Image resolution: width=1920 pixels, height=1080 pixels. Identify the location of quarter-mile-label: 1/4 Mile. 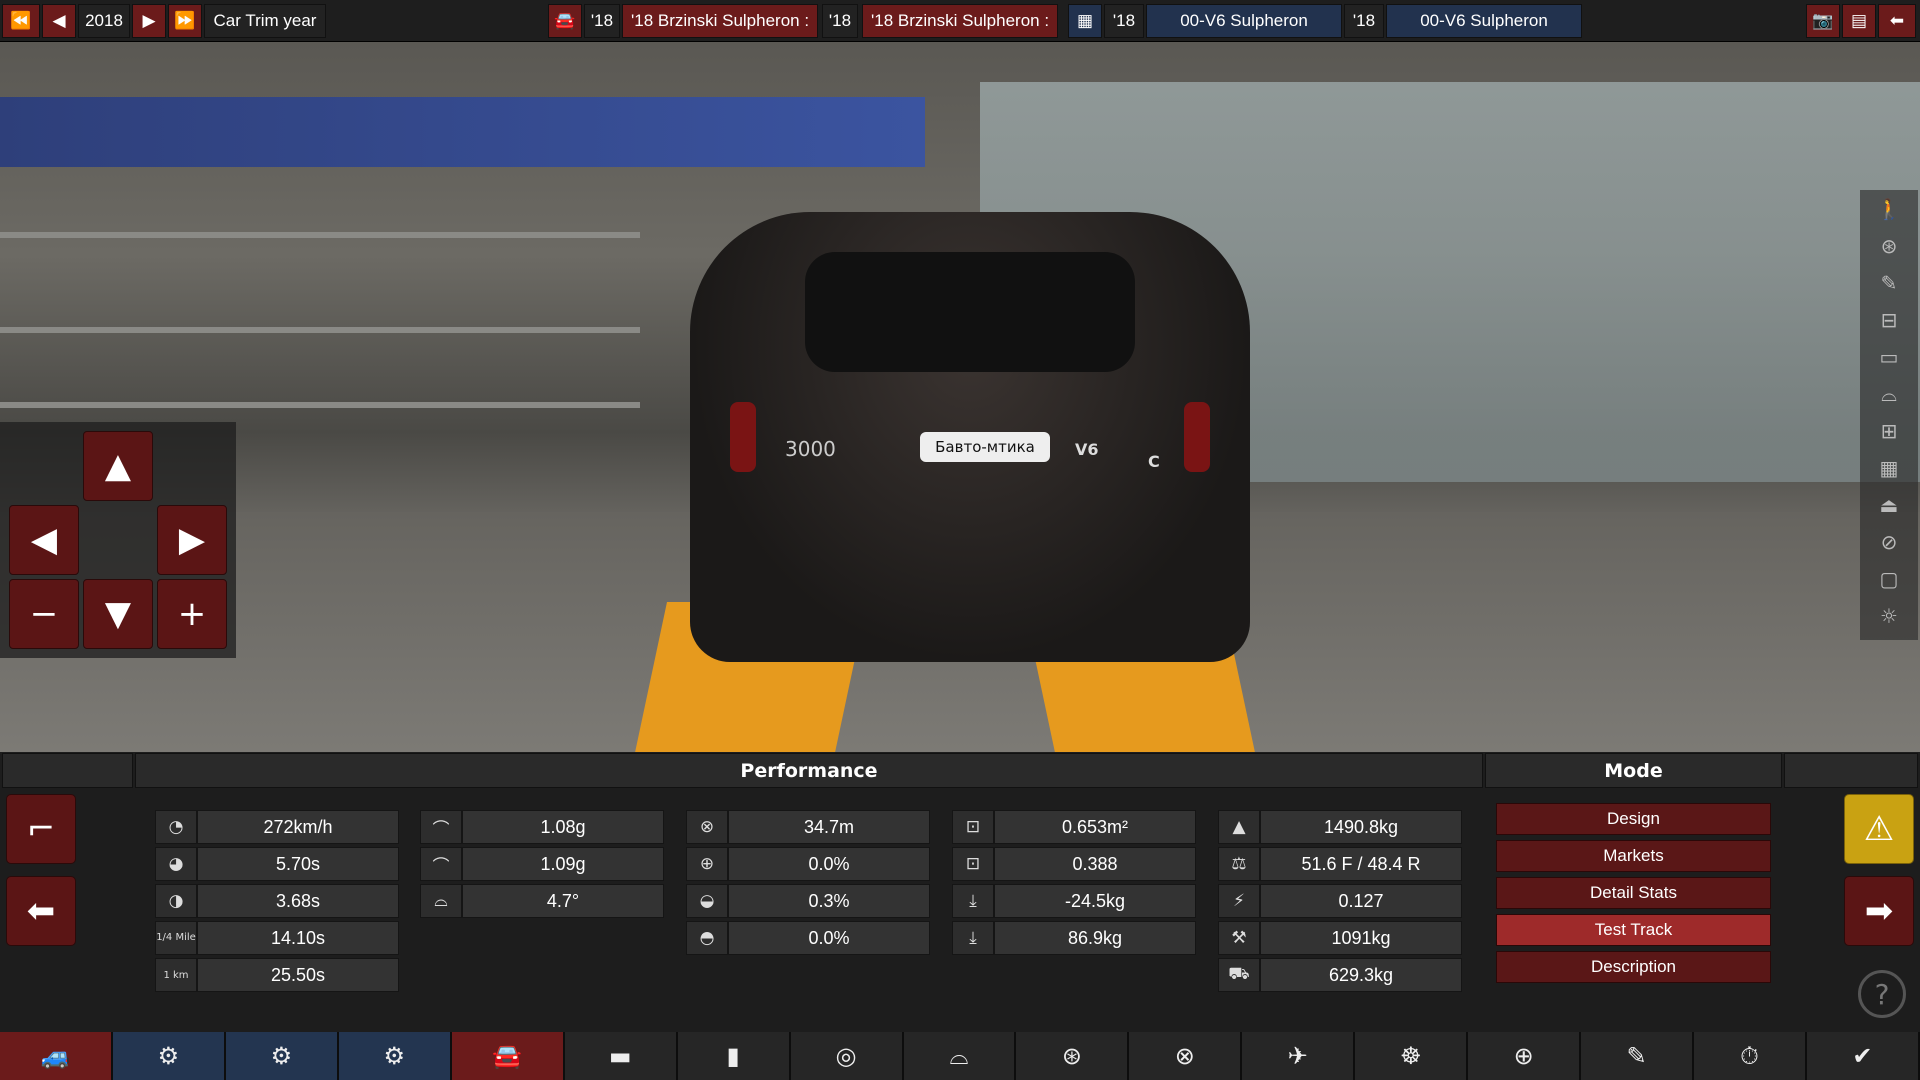
(176, 938).